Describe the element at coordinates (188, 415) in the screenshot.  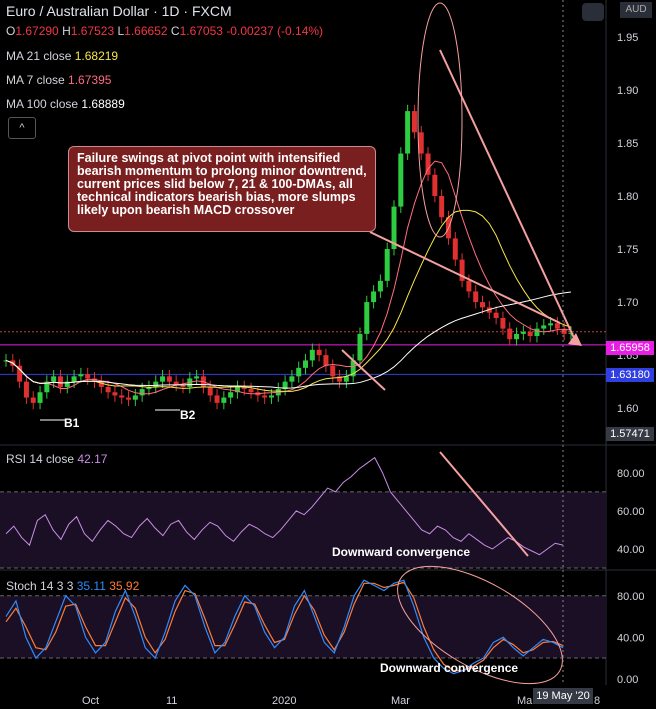
I see `b2-label: B2` at that location.